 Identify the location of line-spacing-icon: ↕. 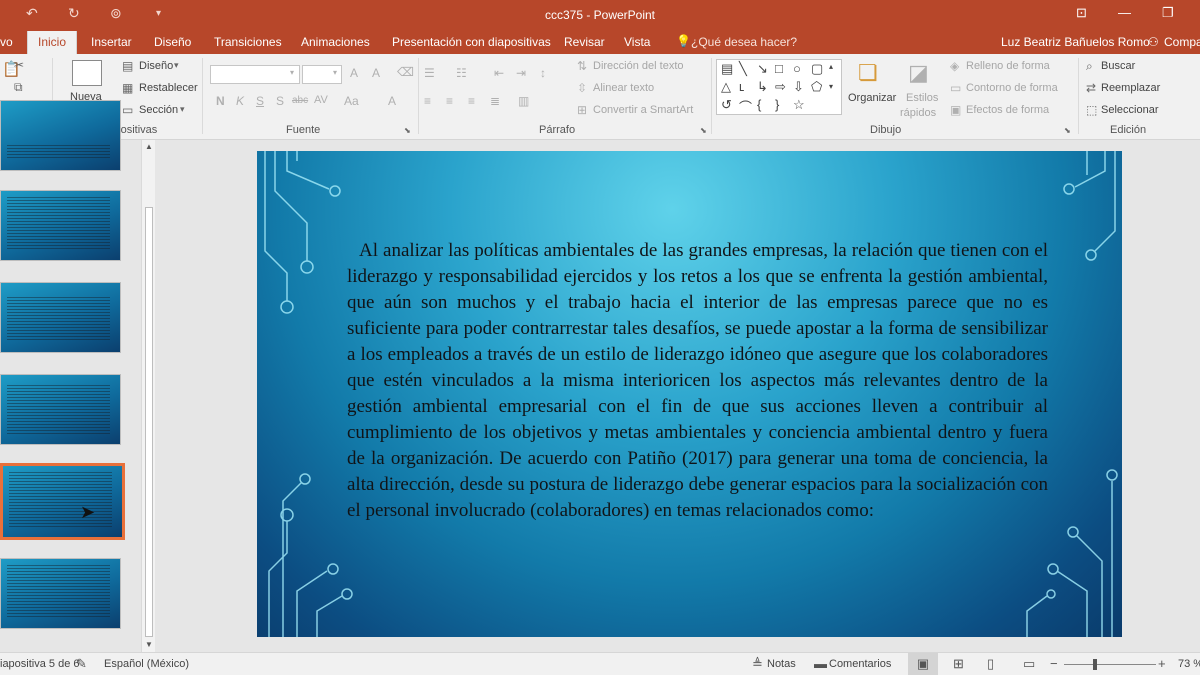
(543, 73).